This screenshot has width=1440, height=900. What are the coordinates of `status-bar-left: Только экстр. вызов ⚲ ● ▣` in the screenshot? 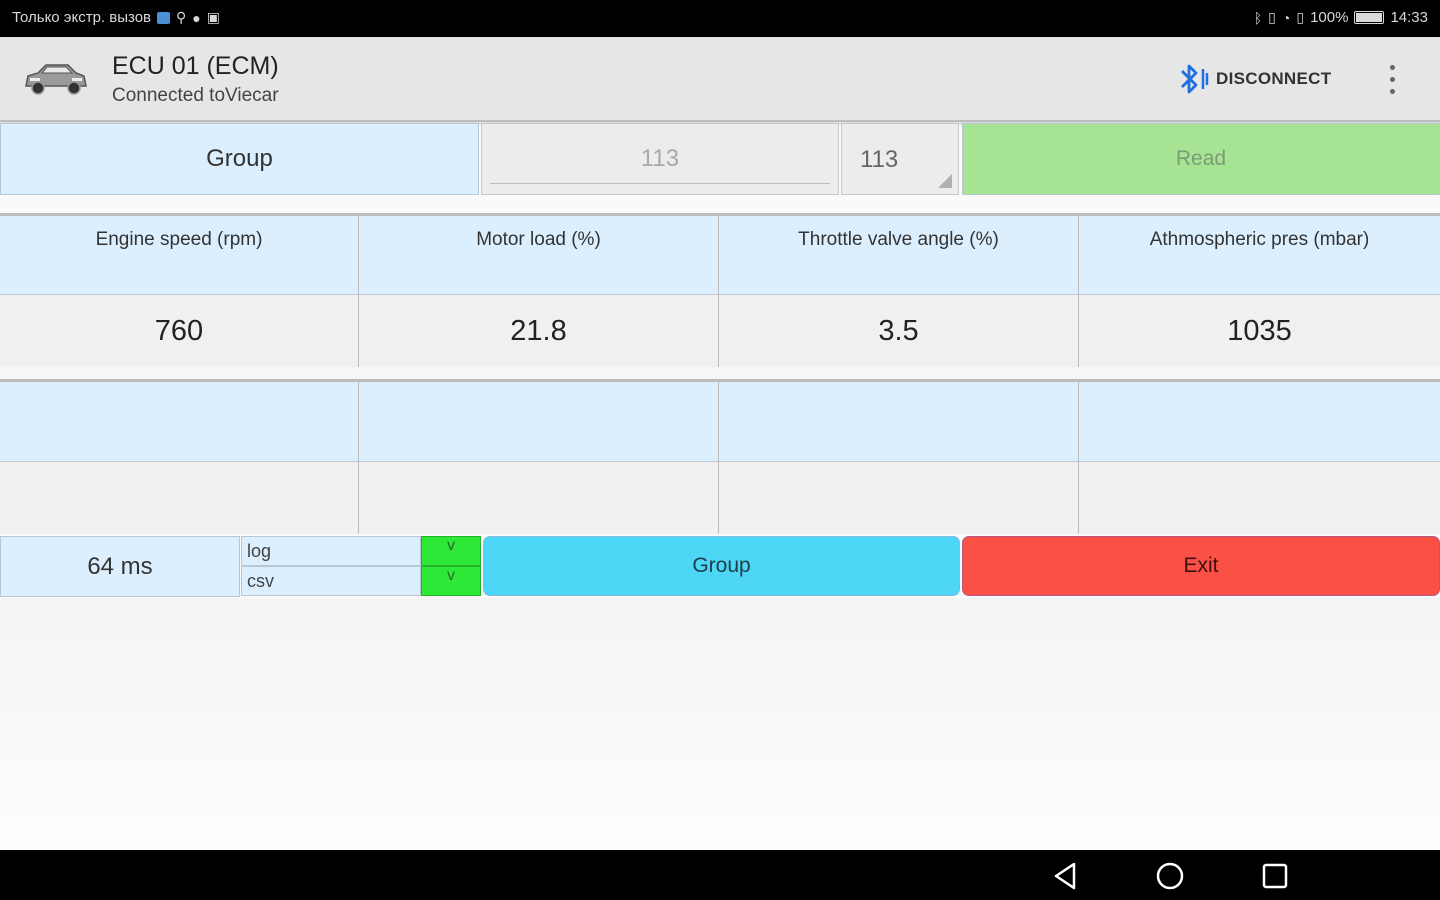 It's located at (116, 17).